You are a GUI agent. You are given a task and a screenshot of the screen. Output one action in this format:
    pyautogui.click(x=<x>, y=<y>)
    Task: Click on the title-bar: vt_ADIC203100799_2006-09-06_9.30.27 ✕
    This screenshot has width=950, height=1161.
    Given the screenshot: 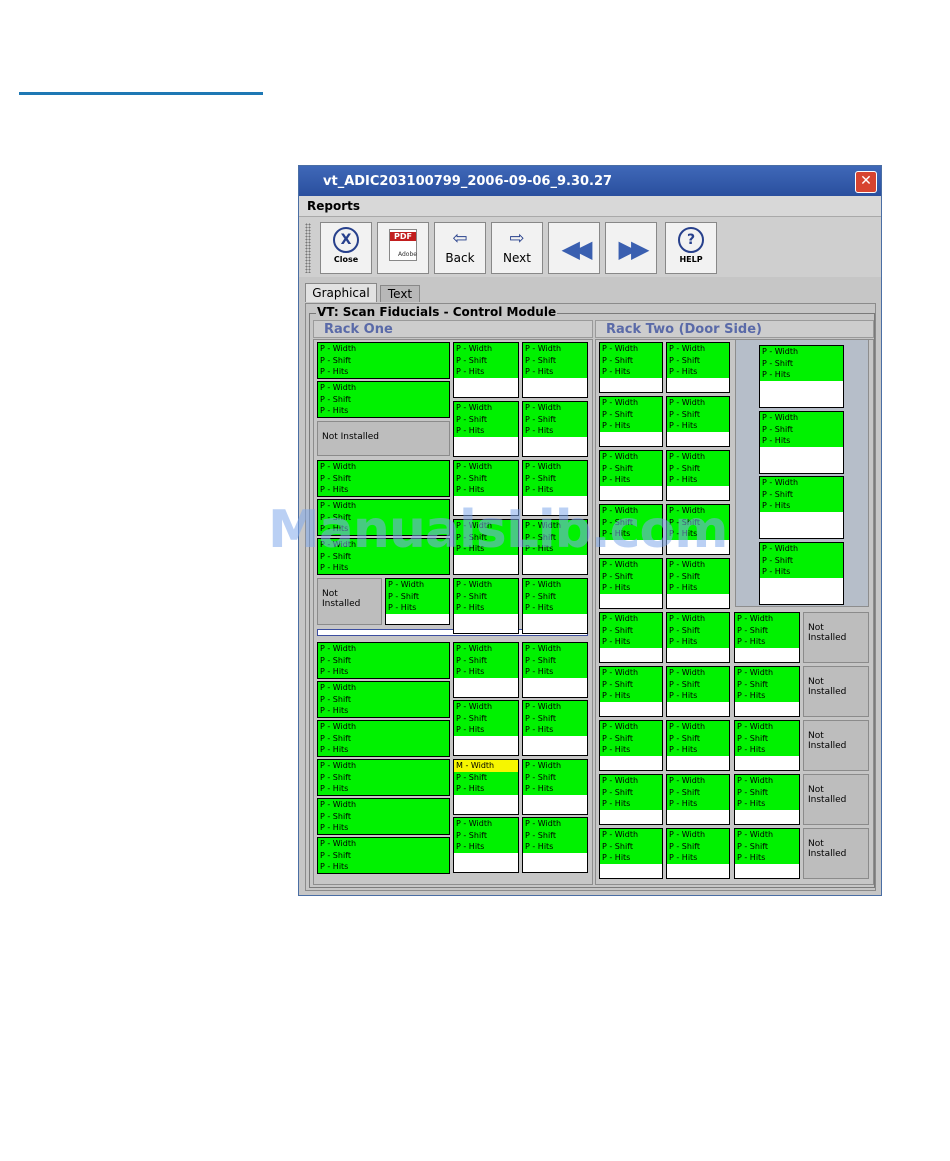 What is the action you would take?
    pyautogui.click(x=590, y=181)
    